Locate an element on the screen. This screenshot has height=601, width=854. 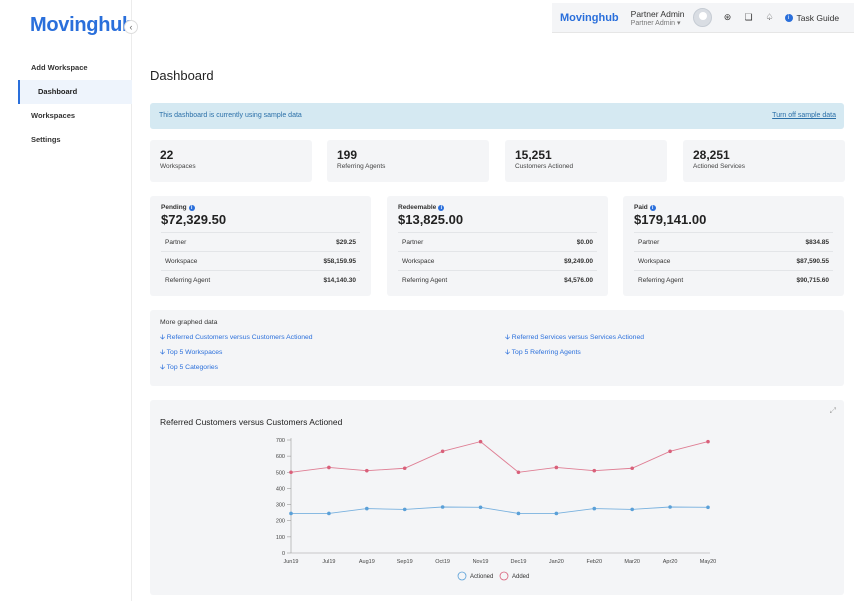
avatar is located at coordinates (702, 17).